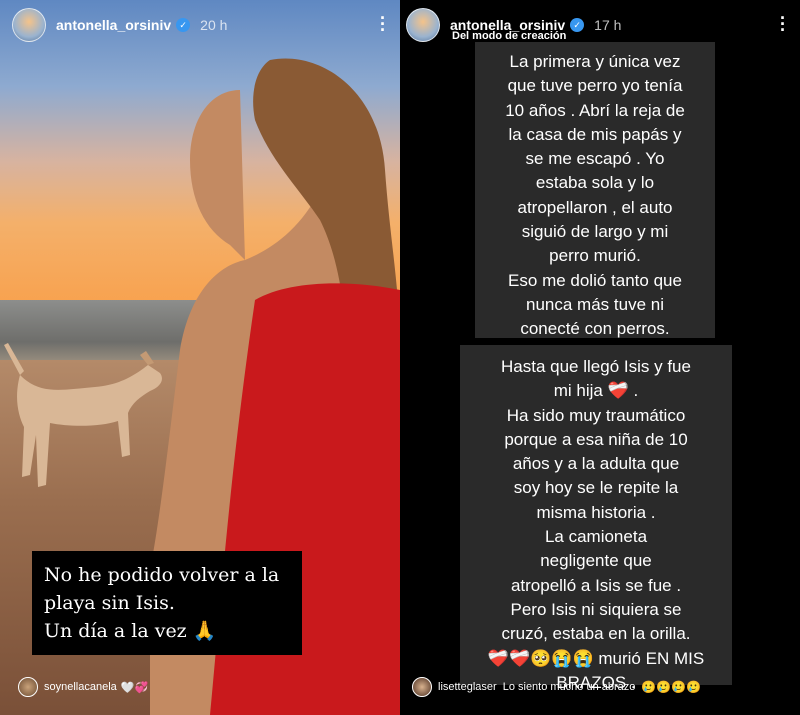 This screenshot has height=715, width=800. What do you see at coordinates (596, 537) in the screenshot?
I see `text-line: La camioneta` at bounding box center [596, 537].